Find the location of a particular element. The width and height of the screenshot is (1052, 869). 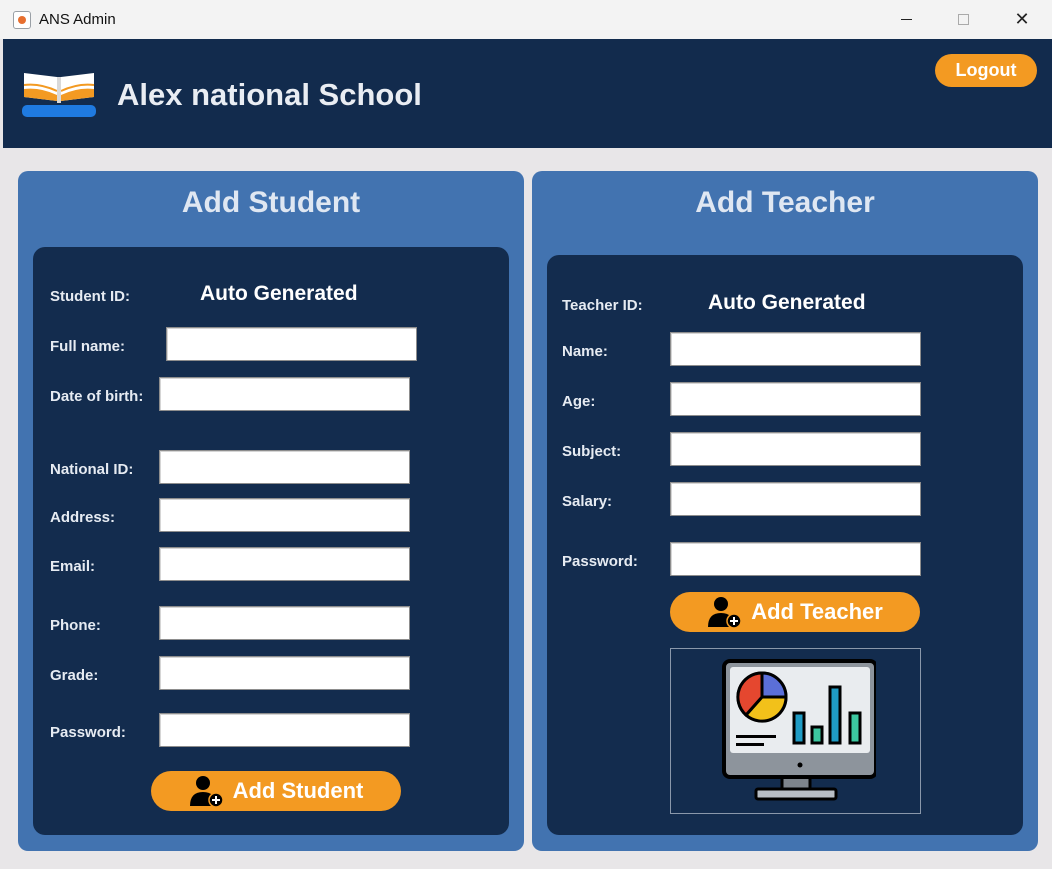

close-icon: ✕ is located at coordinates (1022, 19).